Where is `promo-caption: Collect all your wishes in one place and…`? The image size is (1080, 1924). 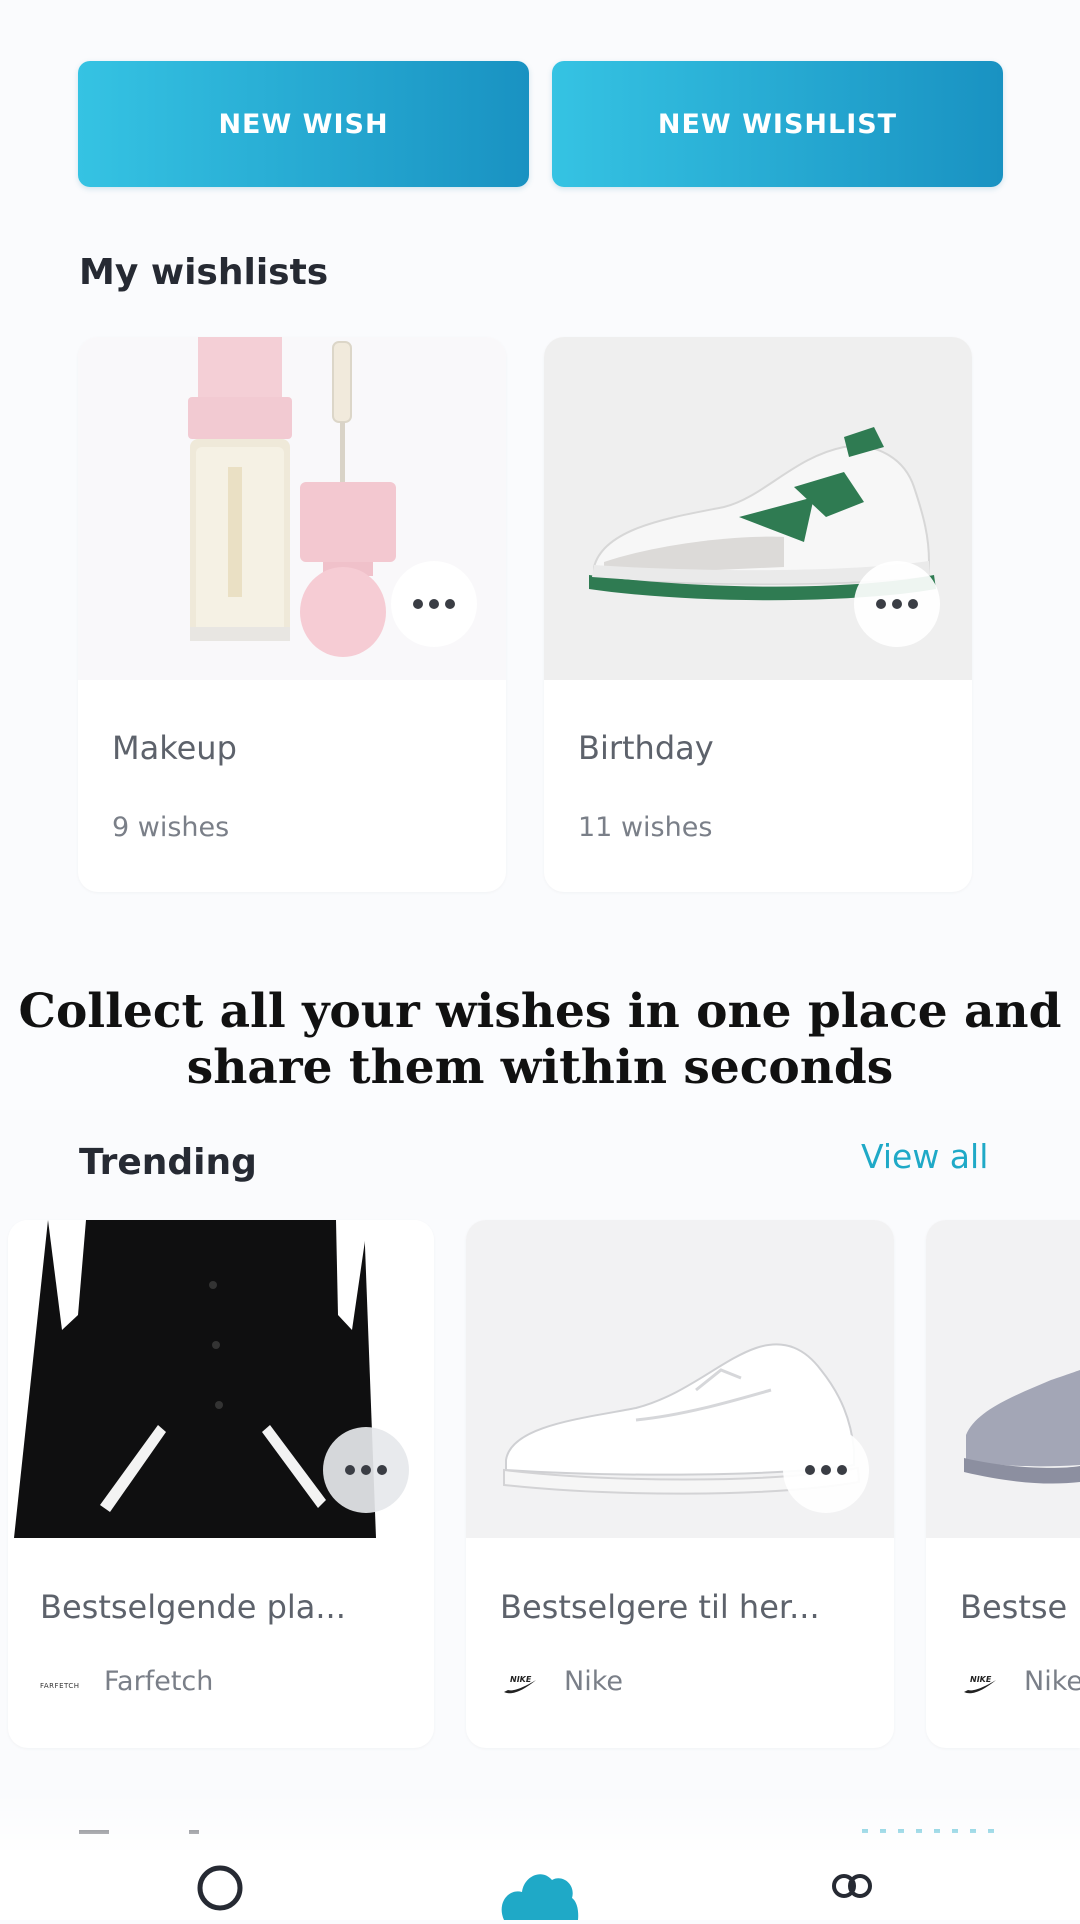 promo-caption: Collect all your wishes in one place and… is located at coordinates (540, 1039).